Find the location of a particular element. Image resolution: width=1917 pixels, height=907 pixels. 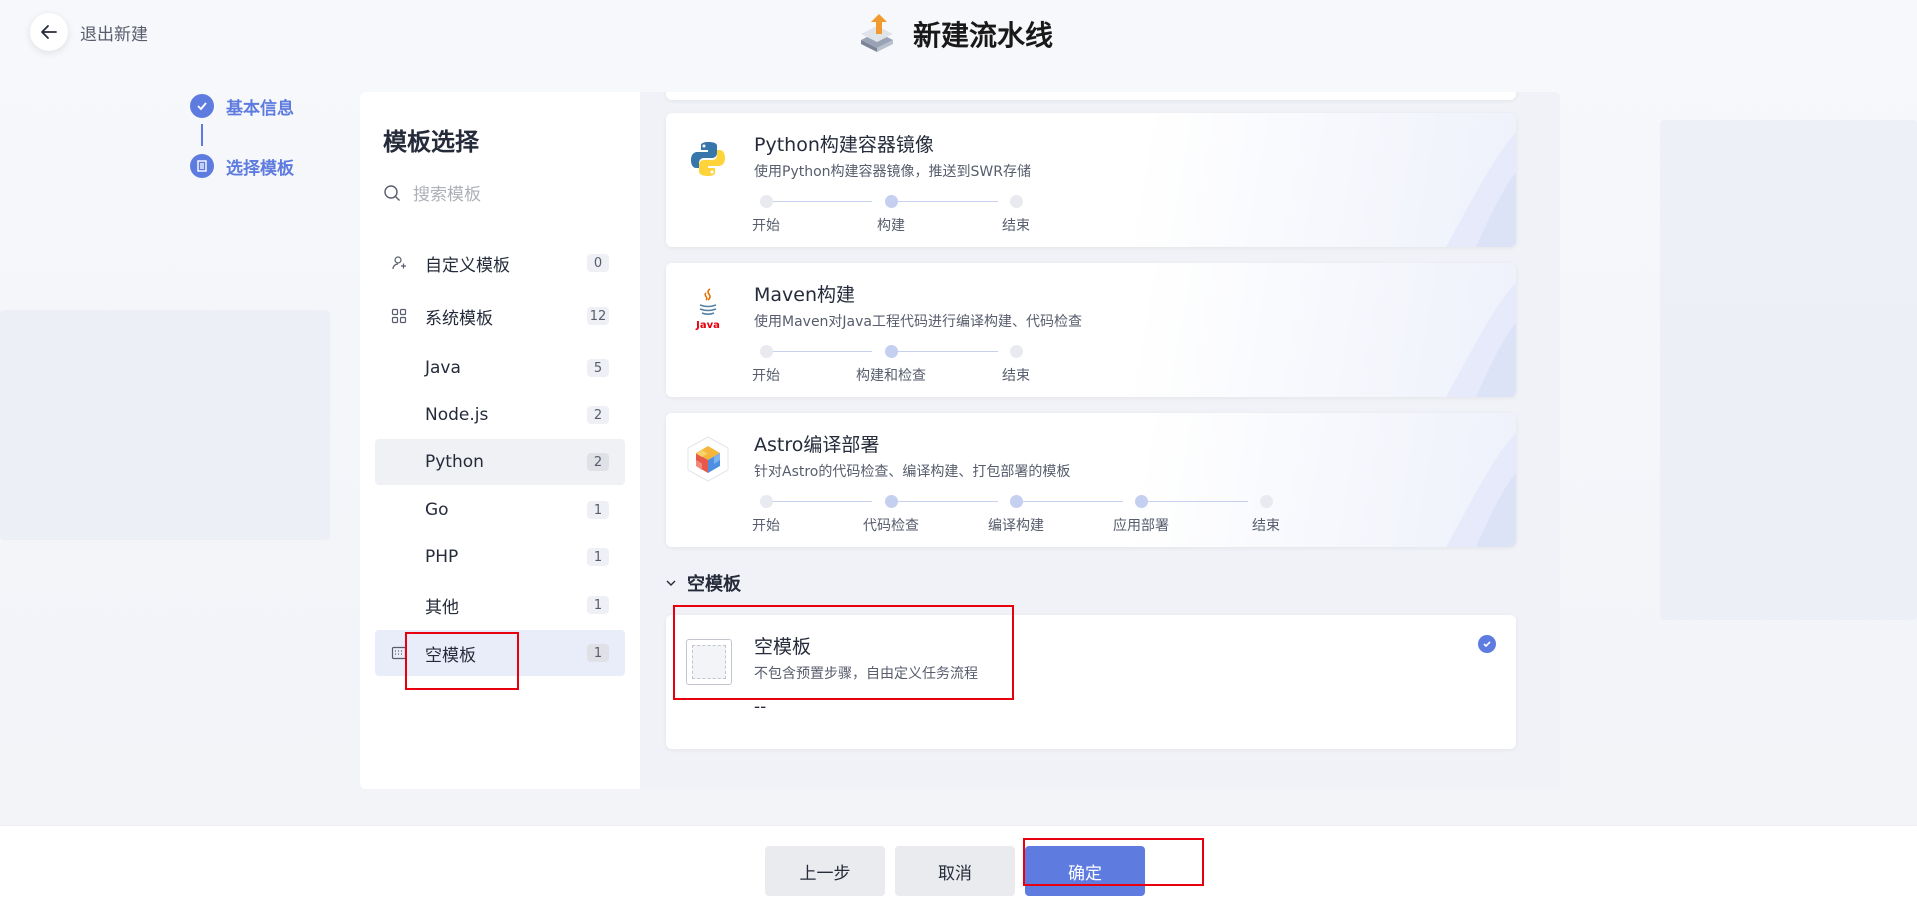

sidebar-item-label: Java is located at coordinates (443, 368).